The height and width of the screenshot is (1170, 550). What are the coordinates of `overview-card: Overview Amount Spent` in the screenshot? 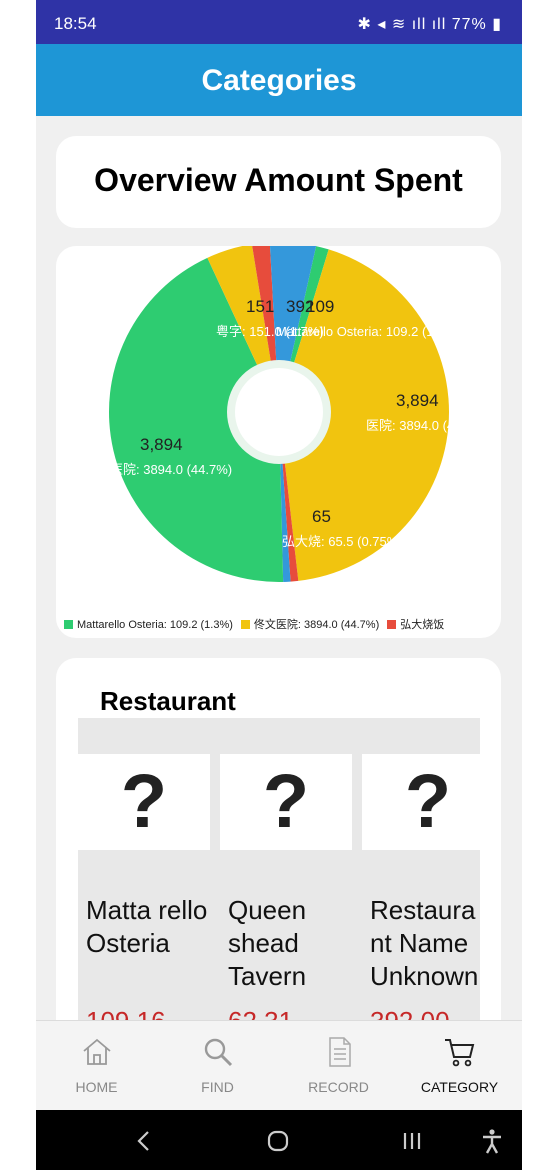 It's located at (278, 182).